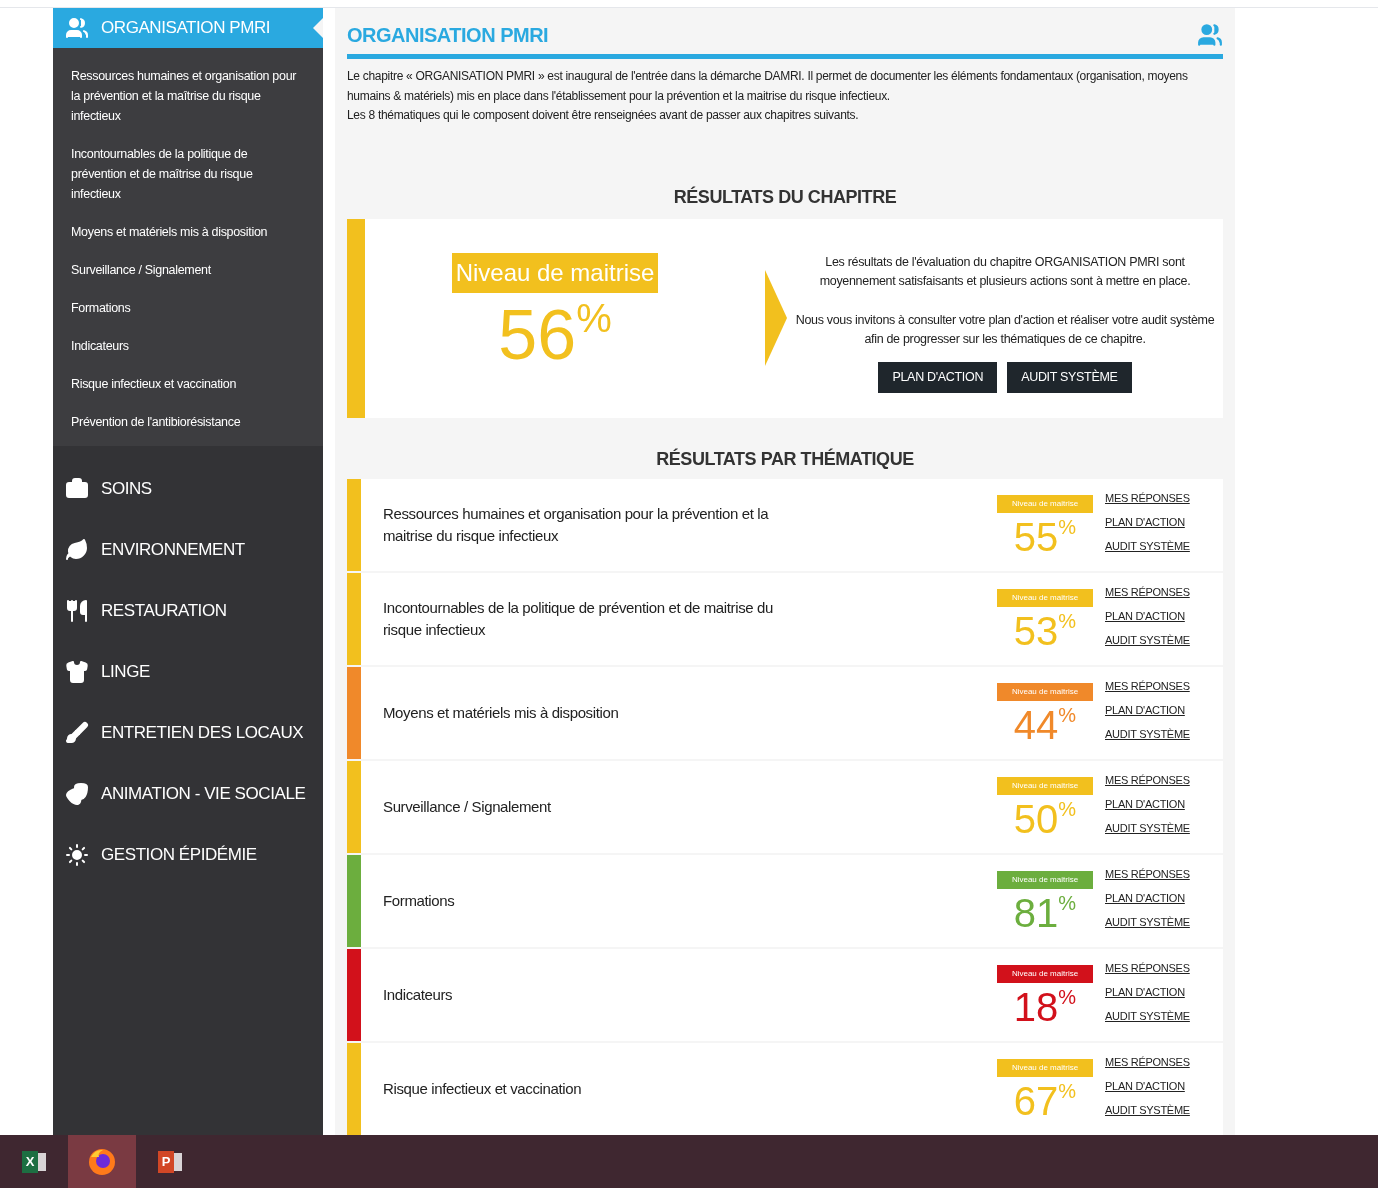 This screenshot has height=1188, width=1378. I want to click on score-text: 81%, so click(1045, 913).